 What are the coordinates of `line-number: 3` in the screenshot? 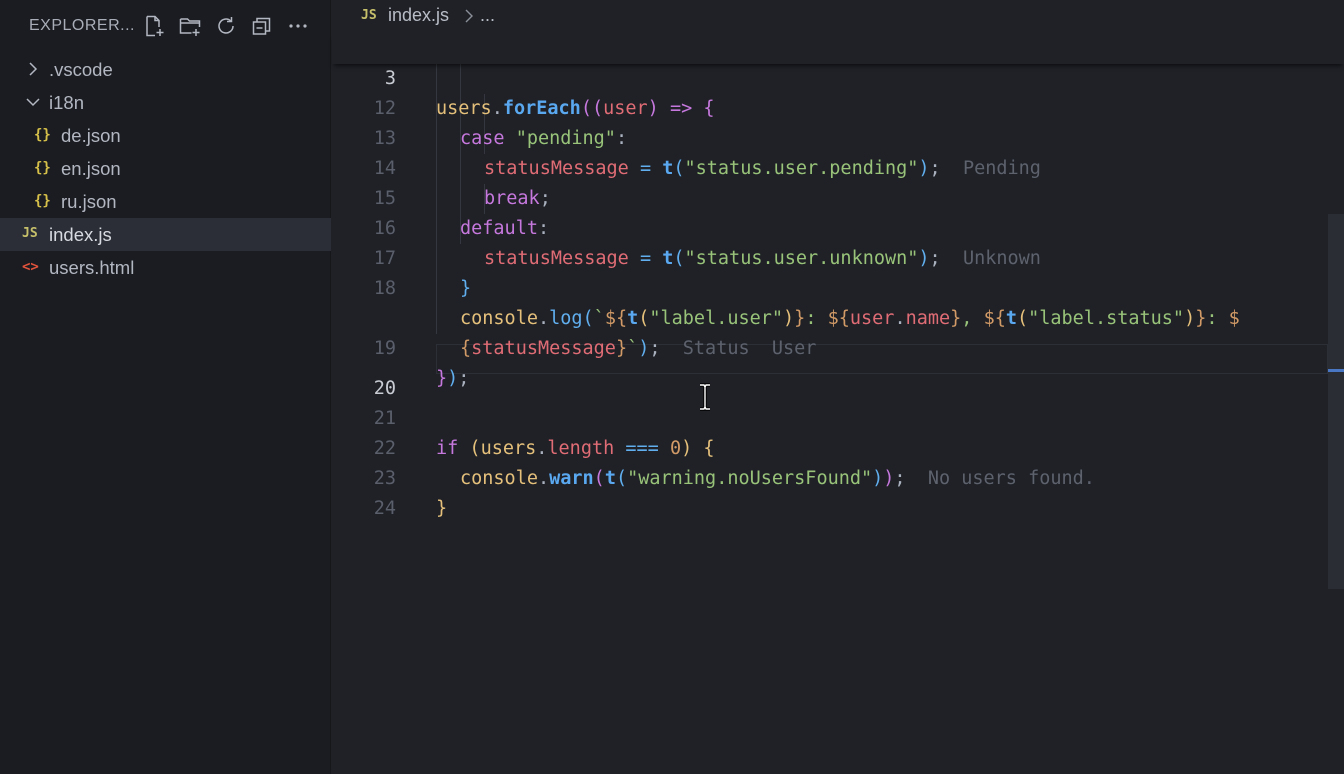 It's located at (390, 78).